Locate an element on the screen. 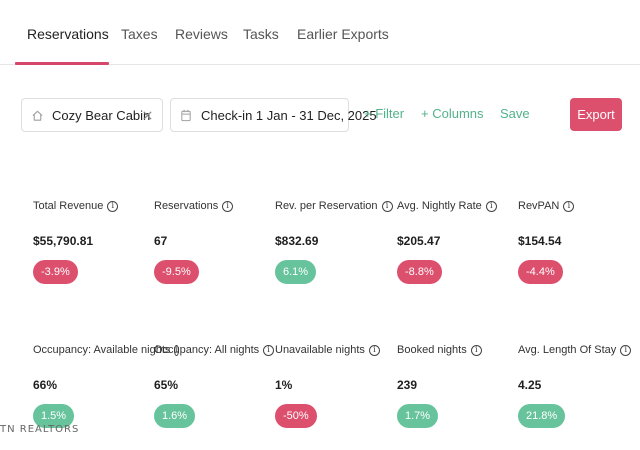 The width and height of the screenshot is (640, 450). metric-label: Avg. Length Of Stay is located at coordinates (567, 350).